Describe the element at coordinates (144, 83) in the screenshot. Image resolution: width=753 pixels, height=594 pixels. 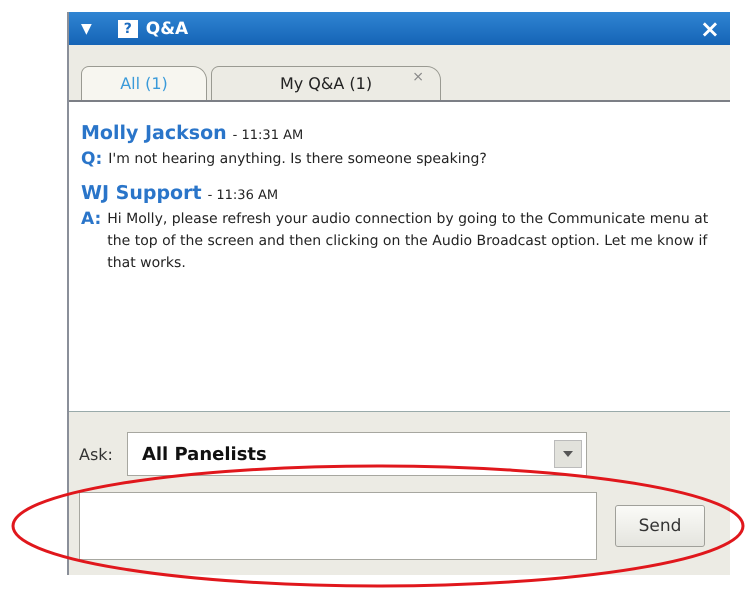
I see `tab: All (1)` at that location.